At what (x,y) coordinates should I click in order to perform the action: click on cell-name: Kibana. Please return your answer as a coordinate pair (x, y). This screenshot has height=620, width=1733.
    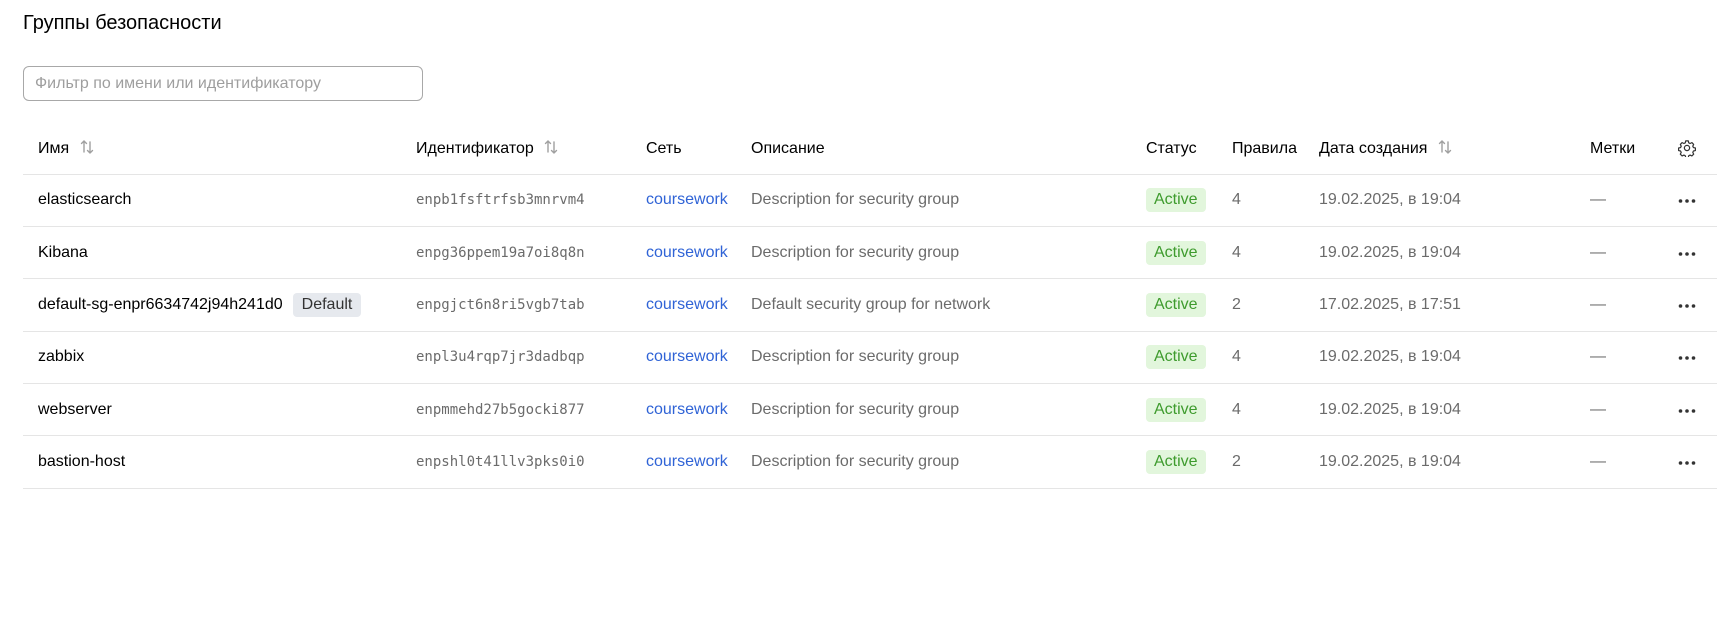
    Looking at the image, I should click on (217, 253).